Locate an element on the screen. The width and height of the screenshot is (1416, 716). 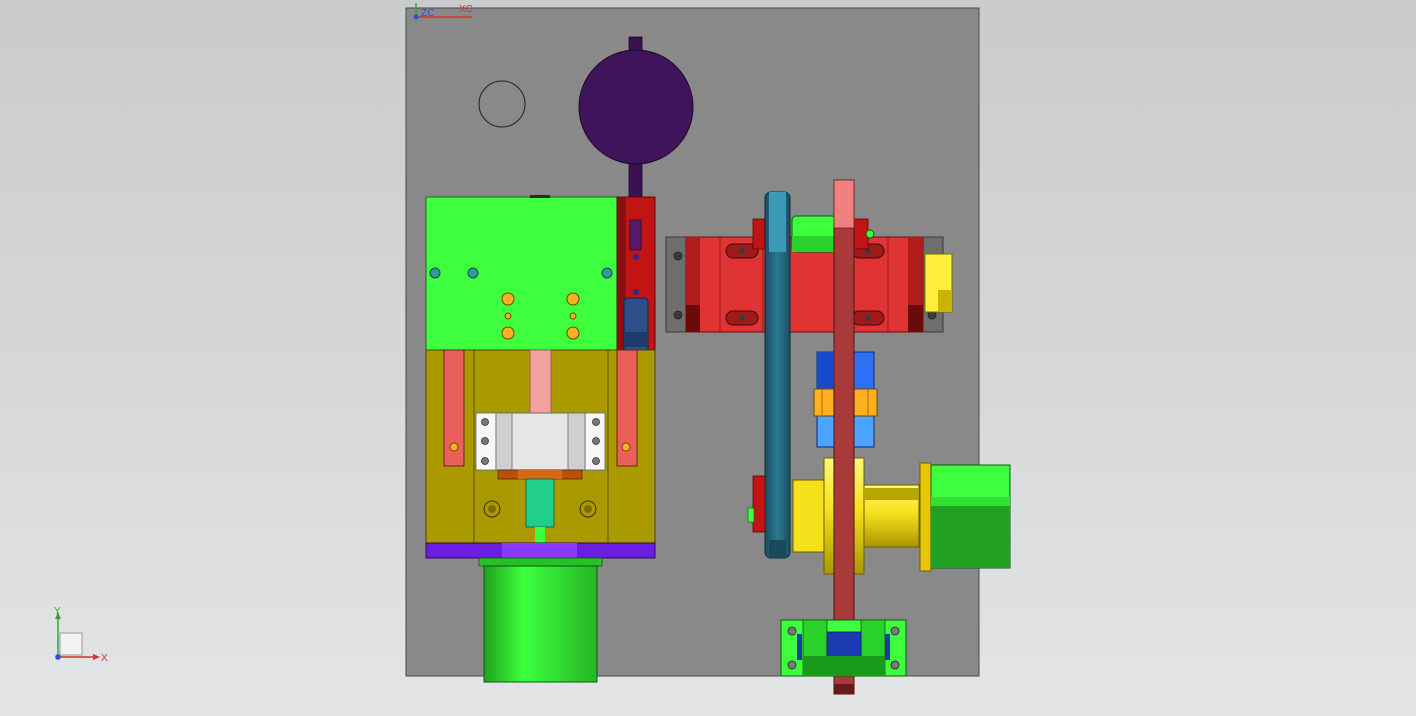
salmon-connecting-link is located at coordinates (844, 437).